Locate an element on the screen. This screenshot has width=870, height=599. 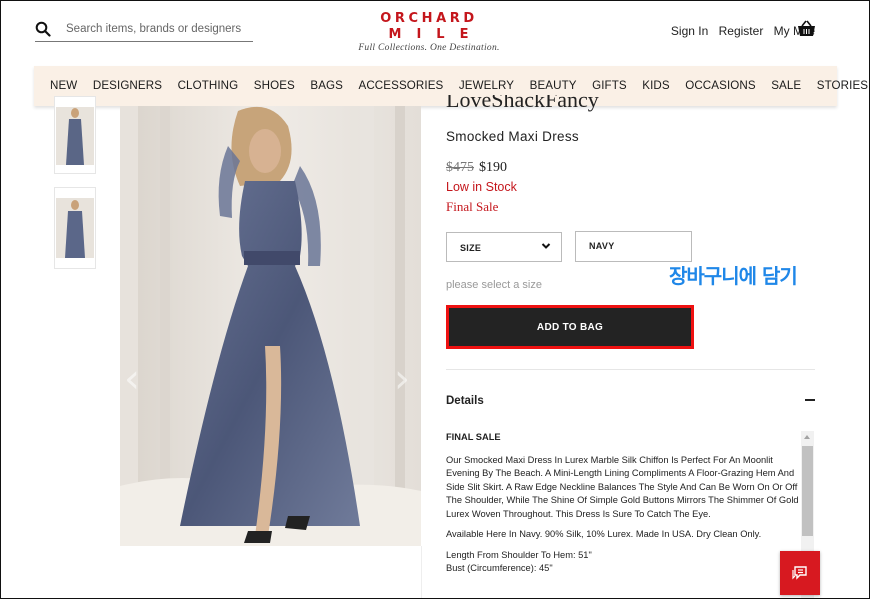
add-to-bag-button: ADD TO BAG is located at coordinates (570, 327).